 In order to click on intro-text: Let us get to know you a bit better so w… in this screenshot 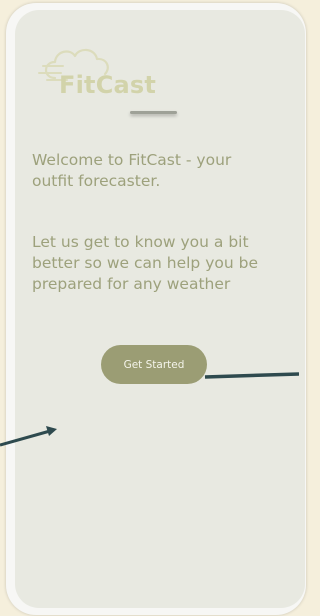, I will do `click(145, 263)`.